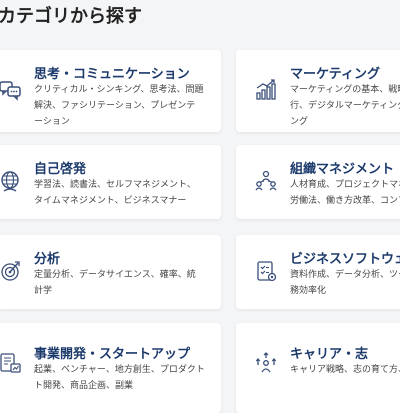 This screenshot has width=400, height=413. I want to click on category-card-analysis: 分析 定量分析、データサイエンス、確率、統 計学, so click(110, 272).